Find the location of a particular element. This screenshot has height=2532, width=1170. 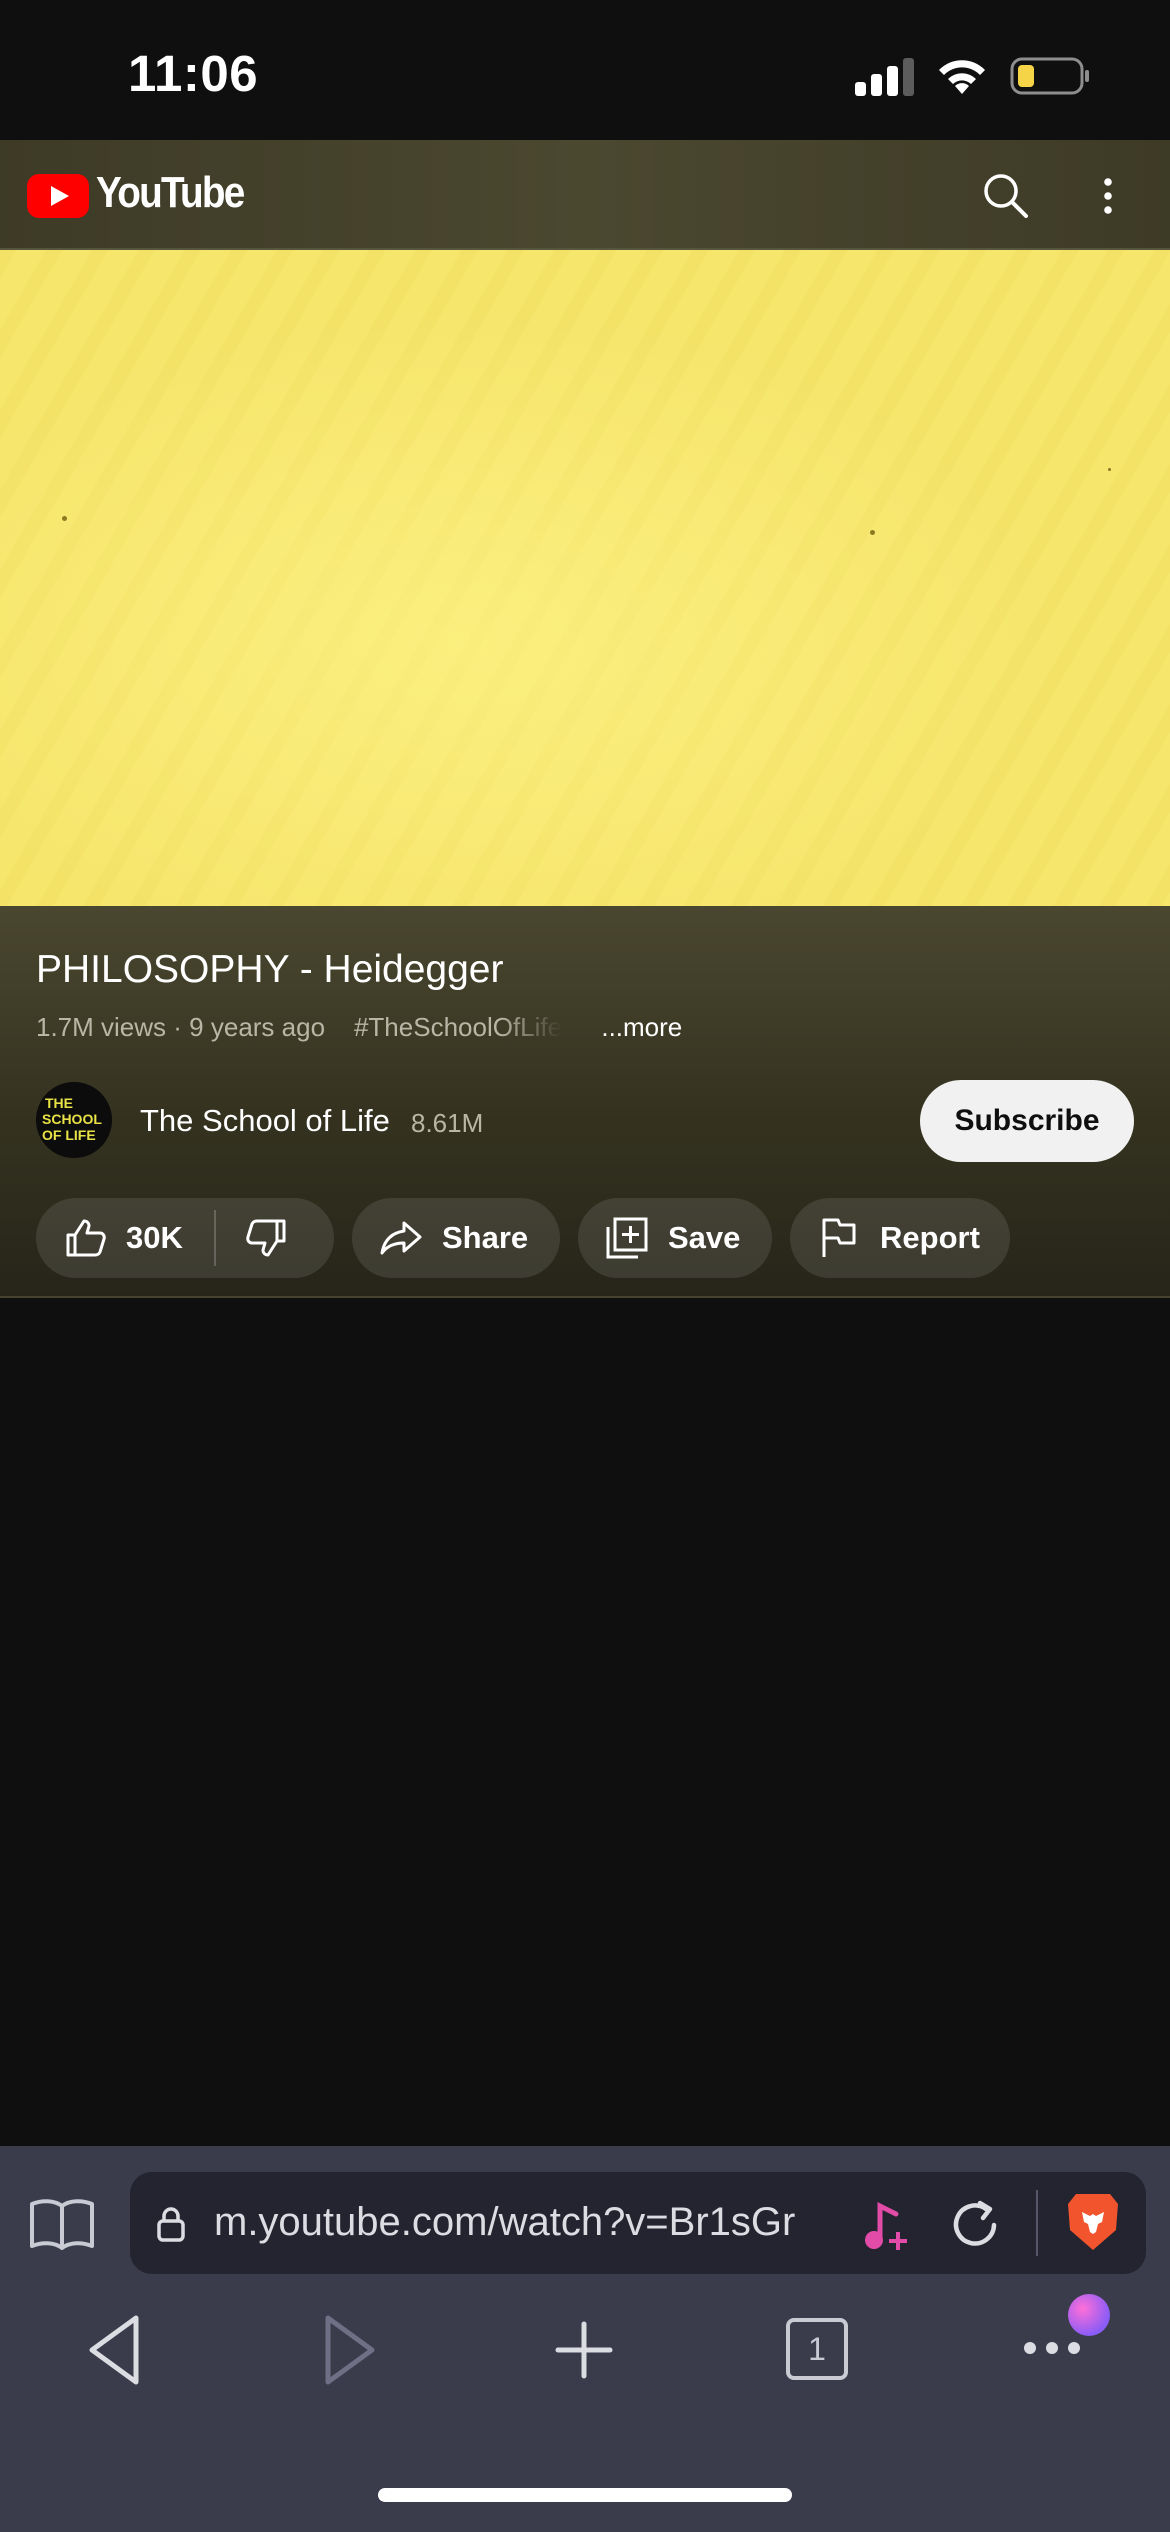

cellular-signal-icon is located at coordinates (885, 77).